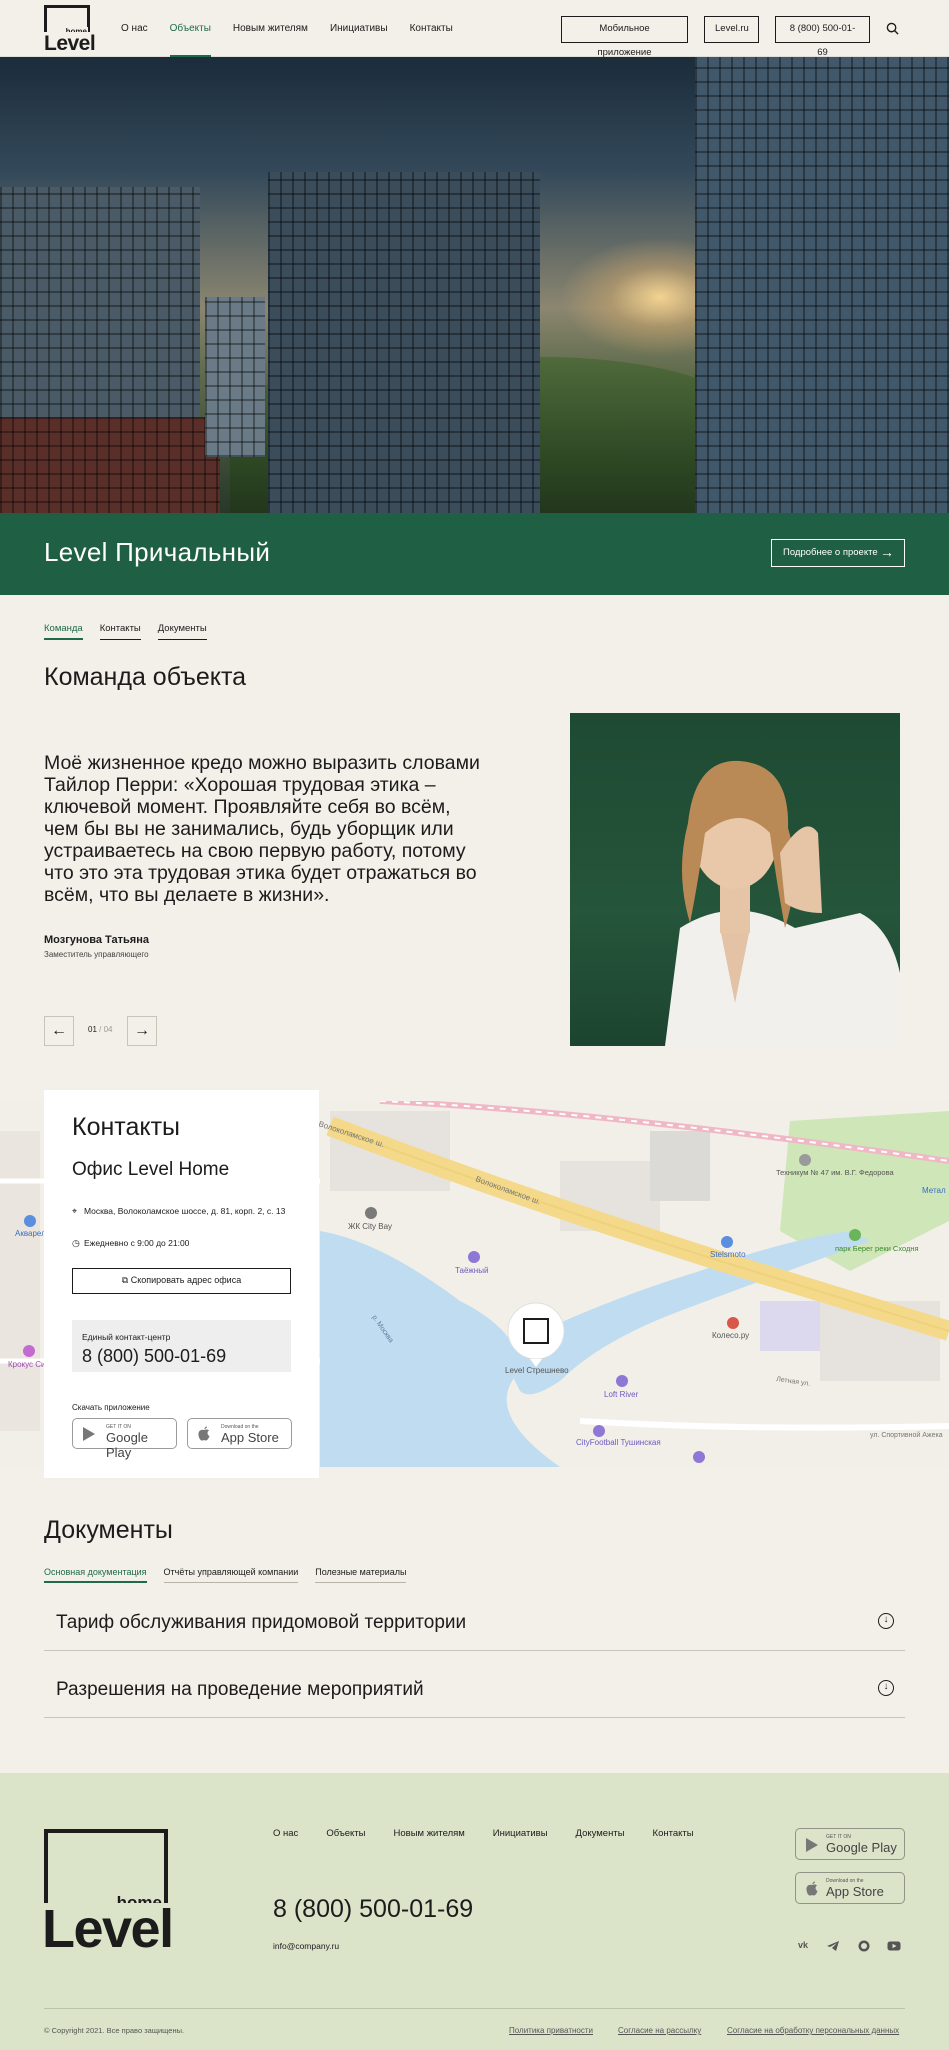  I want to click on team-heading: Команда объекта, so click(145, 677).